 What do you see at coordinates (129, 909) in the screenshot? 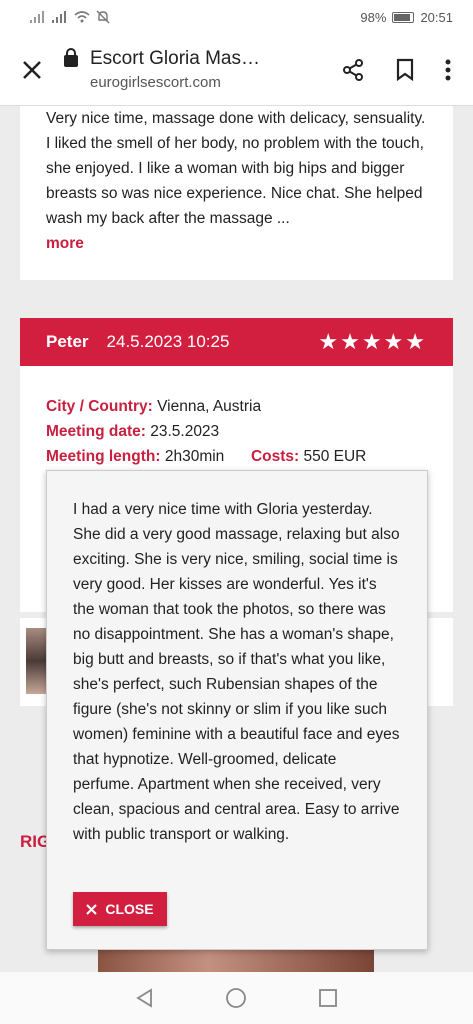
I see `close-label: CLOSE` at bounding box center [129, 909].